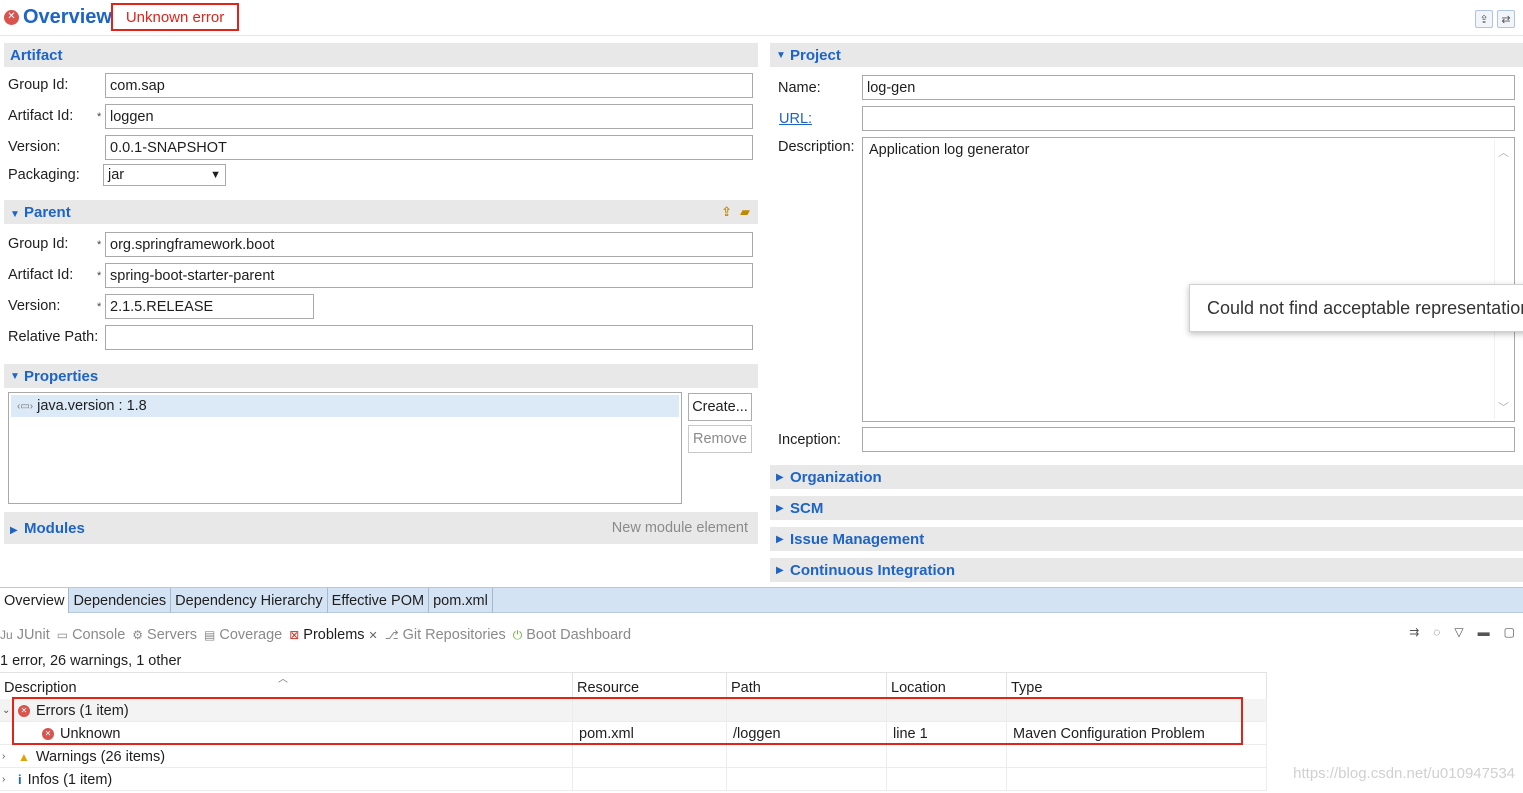  What do you see at coordinates (1146, 508) in the screenshot?
I see `section-scm: ▶ SCM` at bounding box center [1146, 508].